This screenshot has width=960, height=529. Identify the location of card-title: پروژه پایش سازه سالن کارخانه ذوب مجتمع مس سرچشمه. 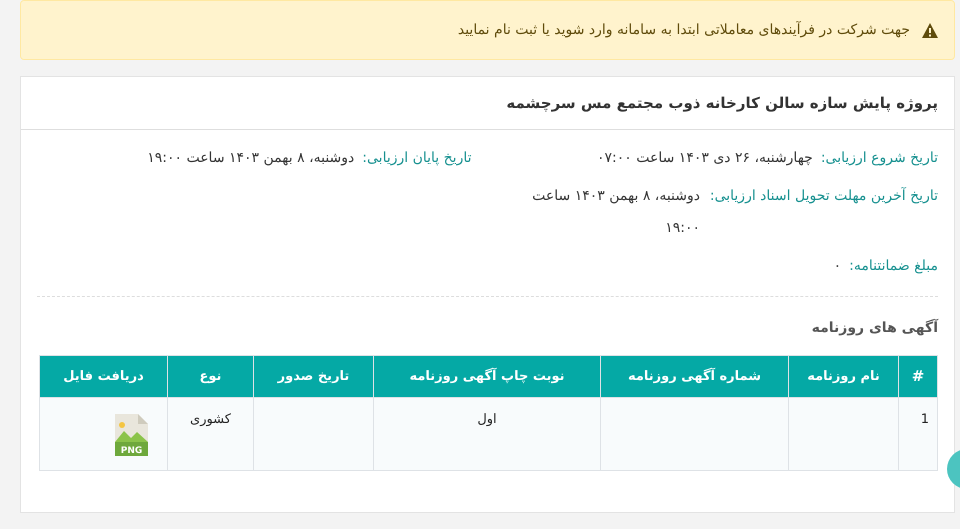
(722, 103).